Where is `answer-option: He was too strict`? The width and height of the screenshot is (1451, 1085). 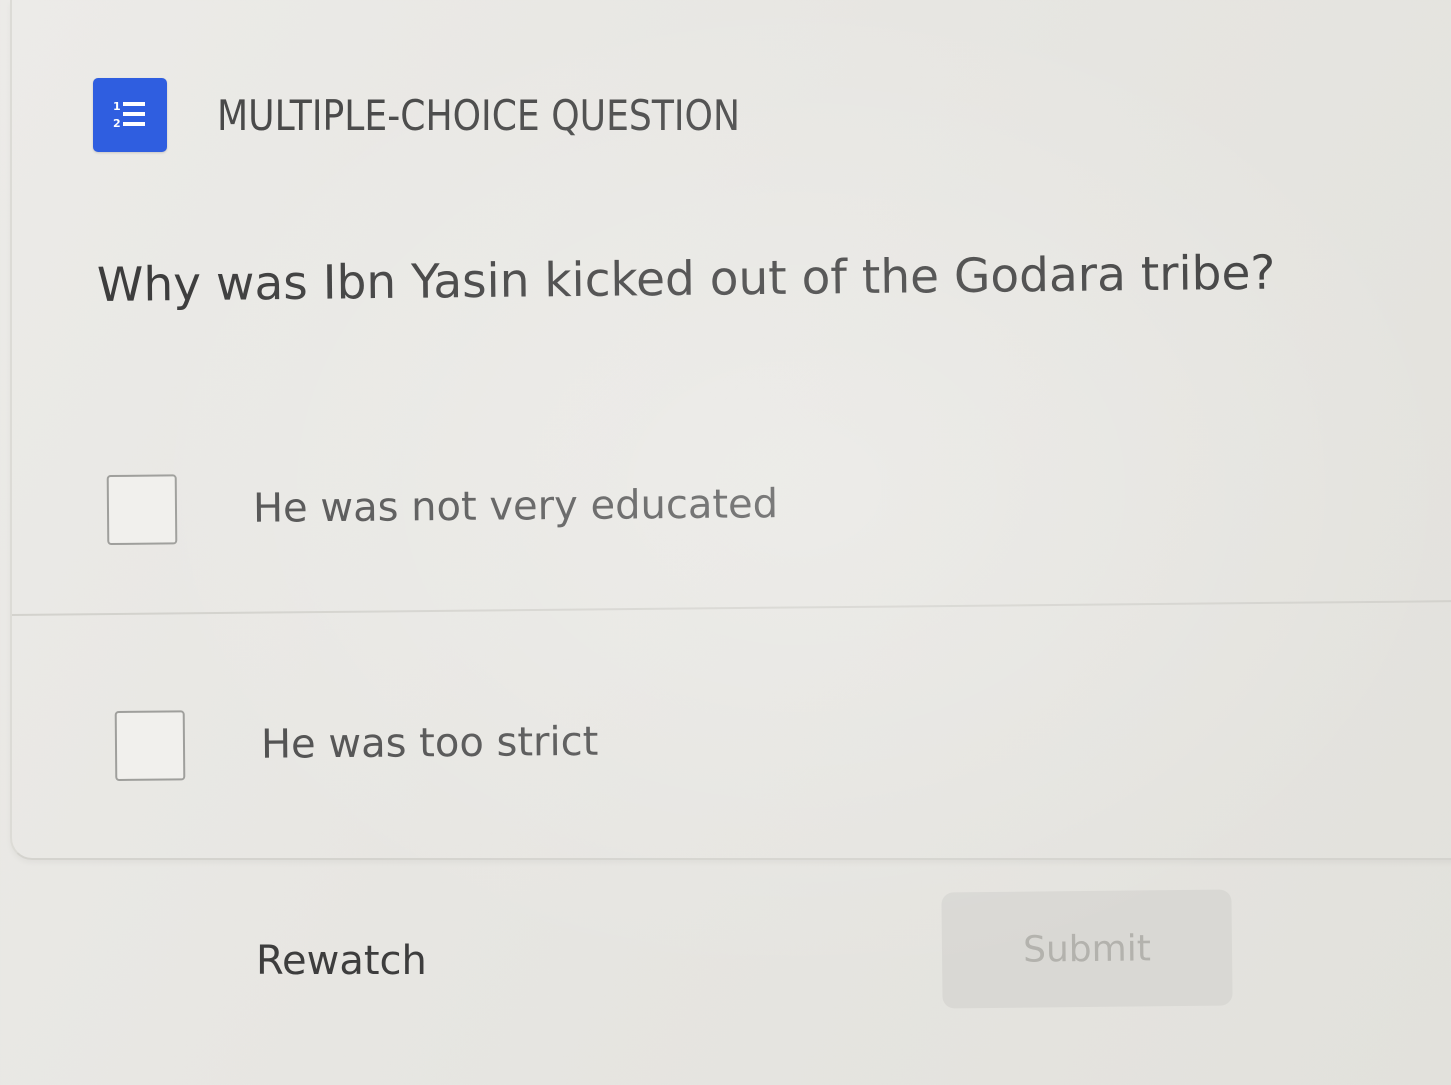
answer-option: He was too strict is located at coordinates (356, 744).